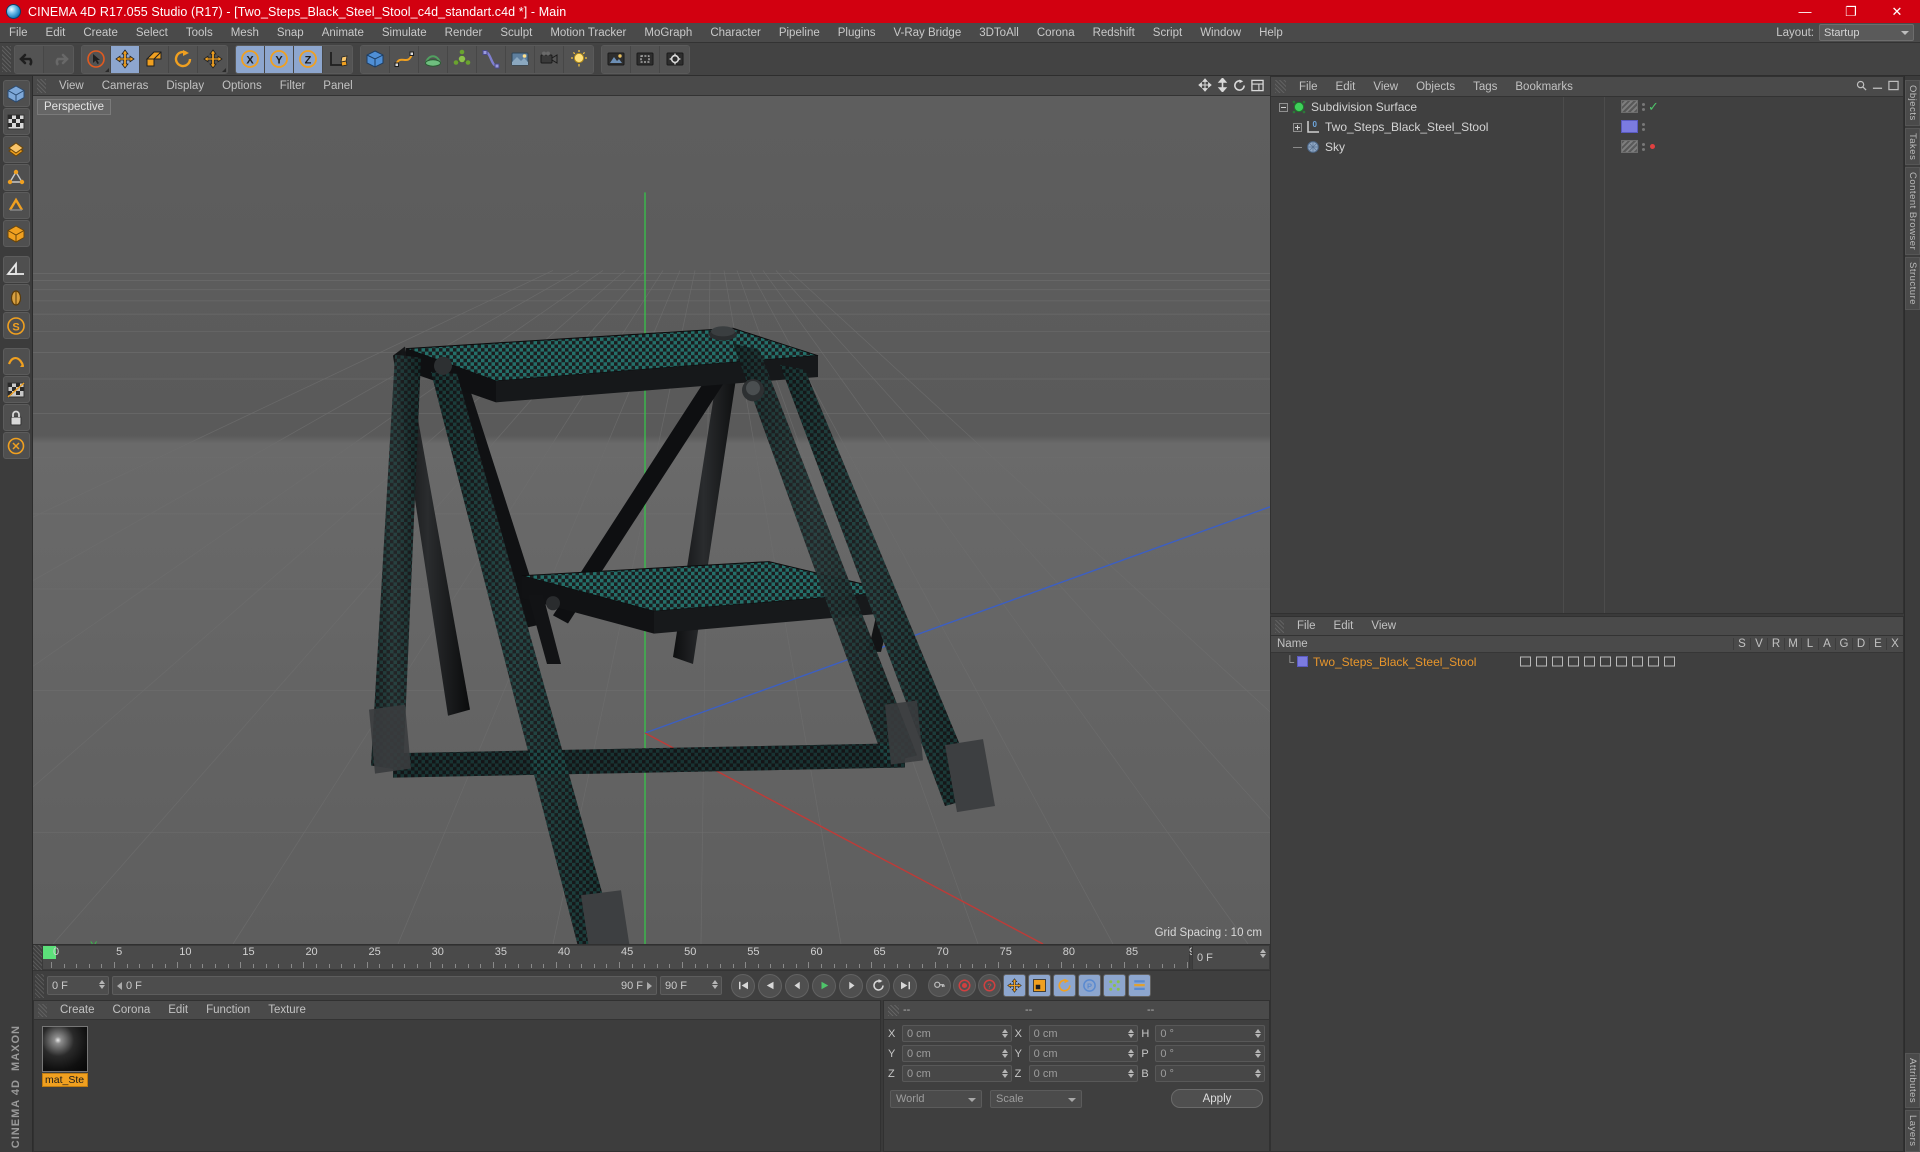 The height and width of the screenshot is (1152, 1920). I want to click on menu-snap: Snap, so click(290, 33).